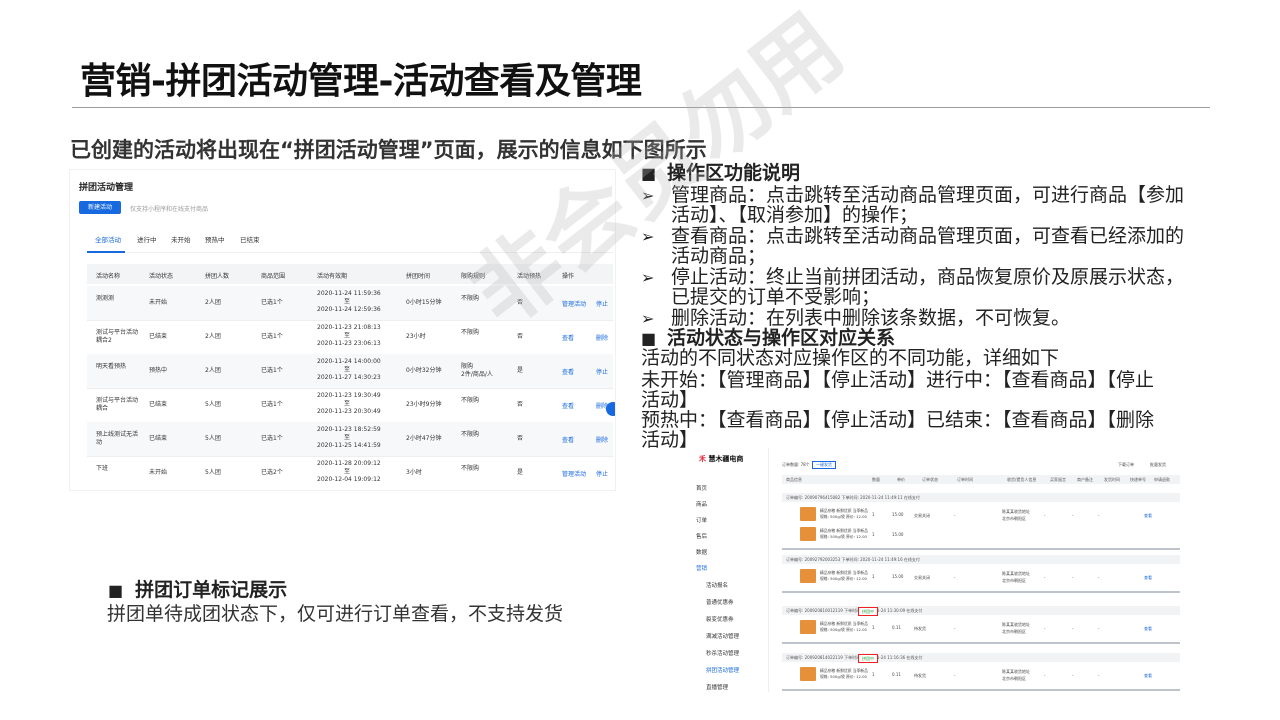  Describe the element at coordinates (574, 473) in the screenshot. I see `row-action-primary: 管理活动` at that location.